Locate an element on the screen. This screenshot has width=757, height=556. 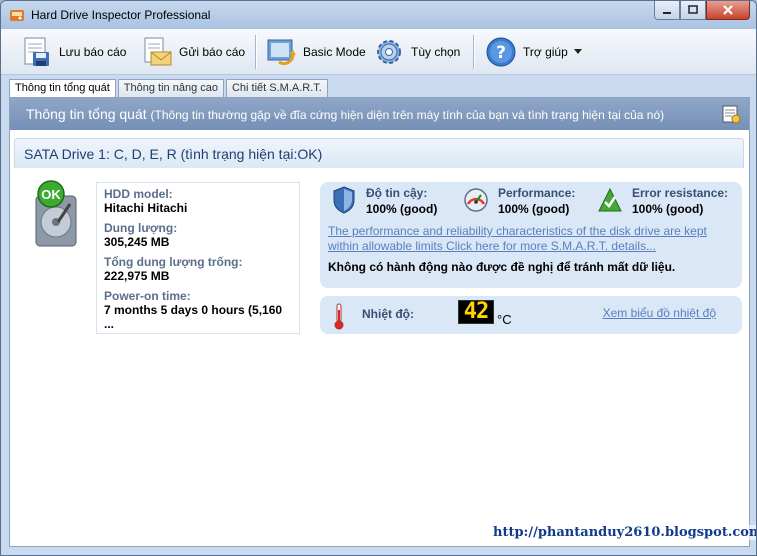
help-button: ? Trợ giúp is located at coordinates (533, 52).